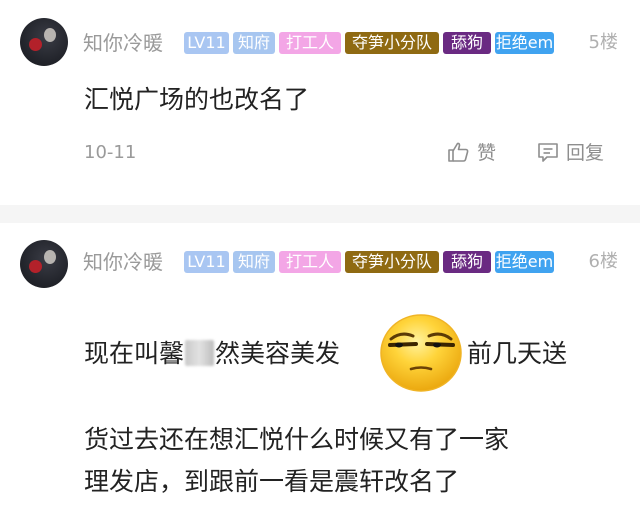 The image size is (640, 524). What do you see at coordinates (585, 153) in the screenshot?
I see `reply-label: 回复` at bounding box center [585, 153].